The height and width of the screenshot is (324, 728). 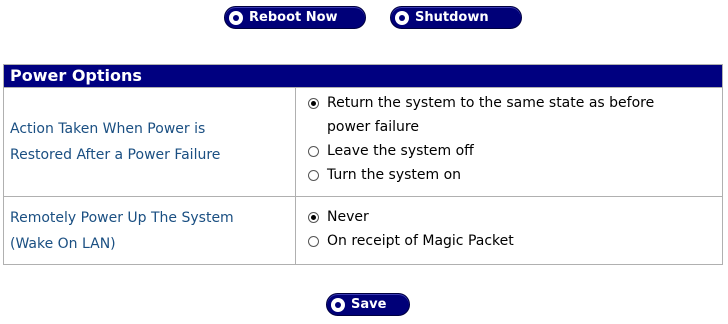 I want to click on label-line: Restored After a Power Failure, so click(x=115, y=155).